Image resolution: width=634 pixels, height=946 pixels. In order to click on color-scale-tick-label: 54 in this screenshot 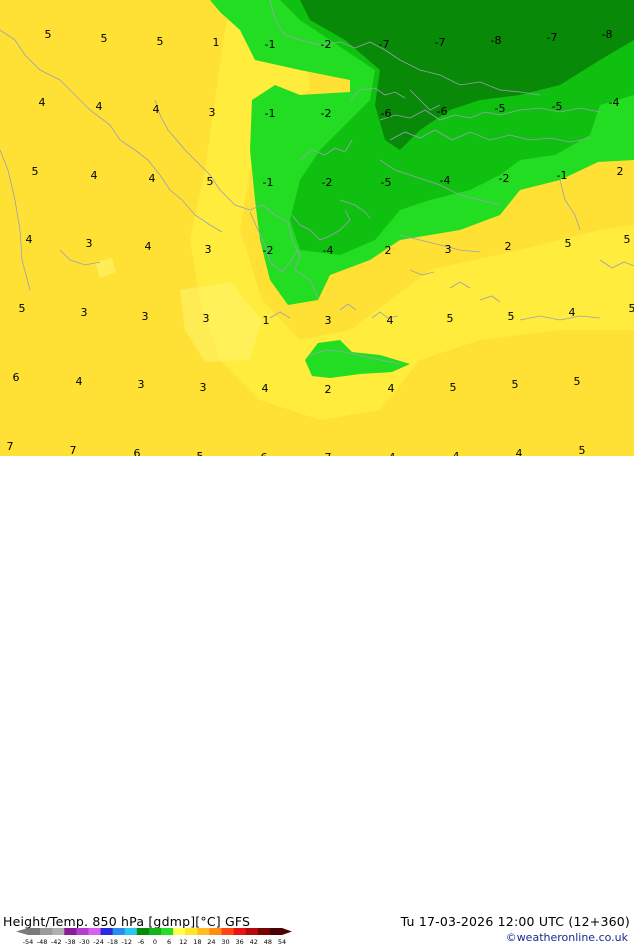, I will do `click(282, 942)`.